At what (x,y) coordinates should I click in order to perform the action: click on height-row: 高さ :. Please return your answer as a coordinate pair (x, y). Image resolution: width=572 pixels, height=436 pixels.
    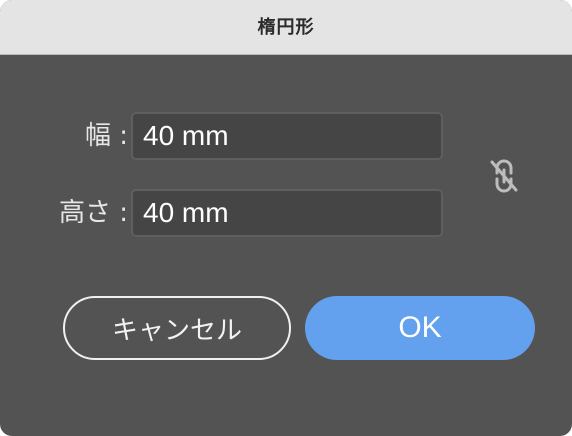
    Looking at the image, I should click on (225, 213).